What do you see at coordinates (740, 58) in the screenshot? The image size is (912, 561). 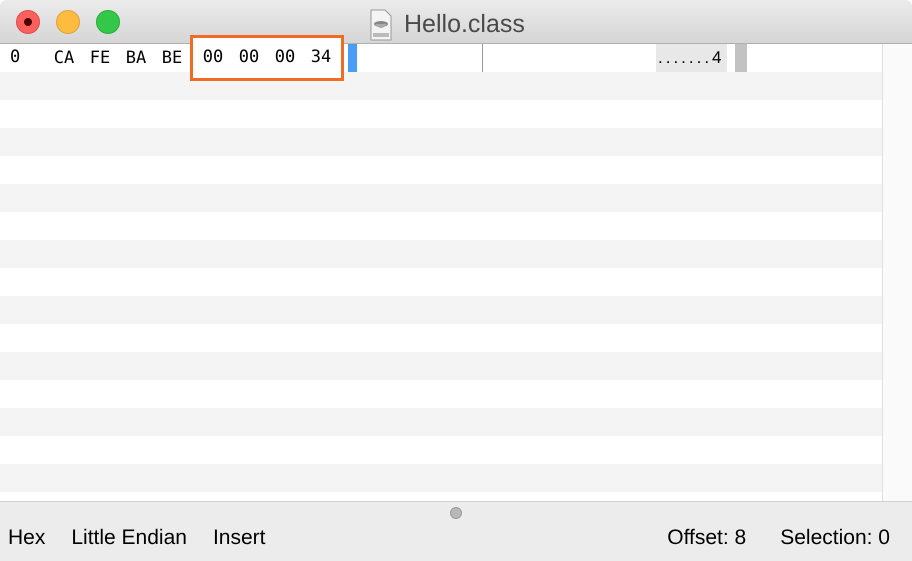 I see `ascii-cursor` at bounding box center [740, 58].